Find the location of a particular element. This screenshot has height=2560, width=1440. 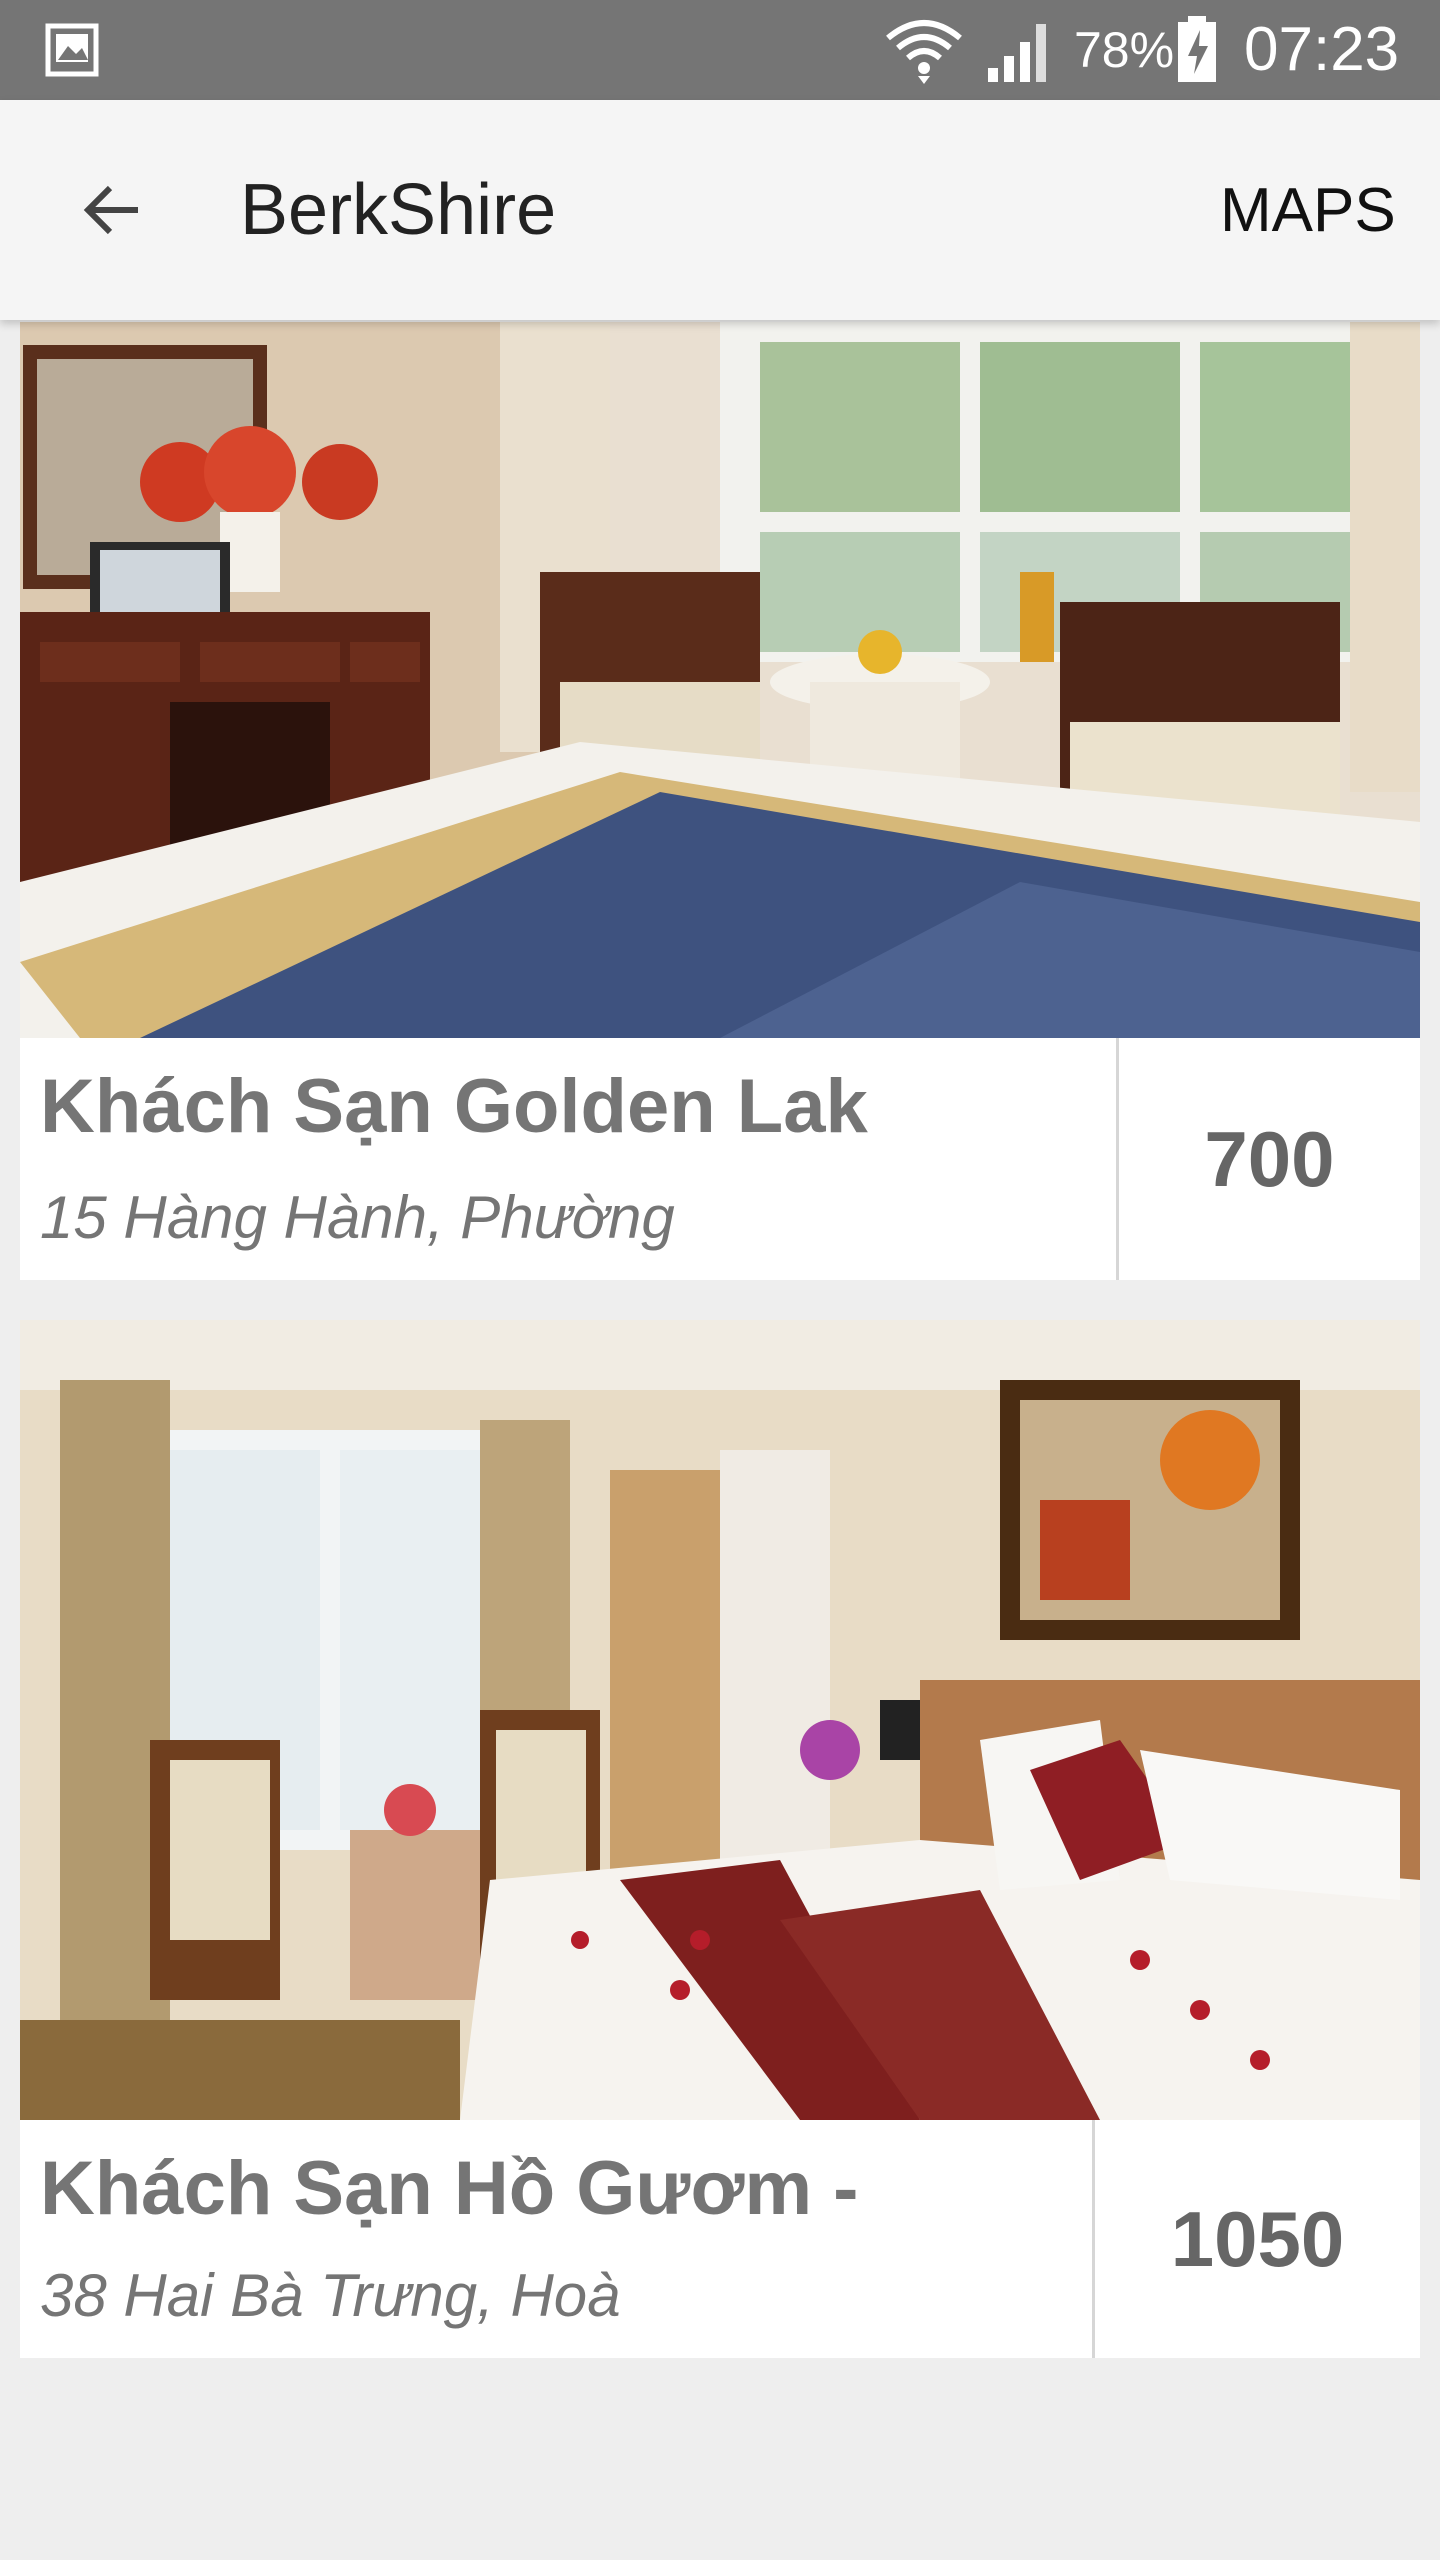

arrow-left-icon is located at coordinates (110, 210).